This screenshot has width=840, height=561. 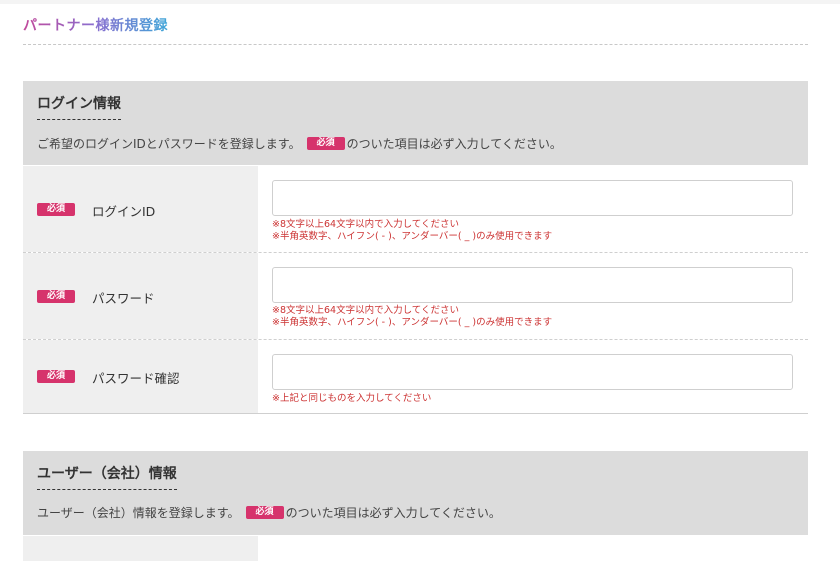 What do you see at coordinates (532, 285) in the screenshot?
I see `password-input` at bounding box center [532, 285].